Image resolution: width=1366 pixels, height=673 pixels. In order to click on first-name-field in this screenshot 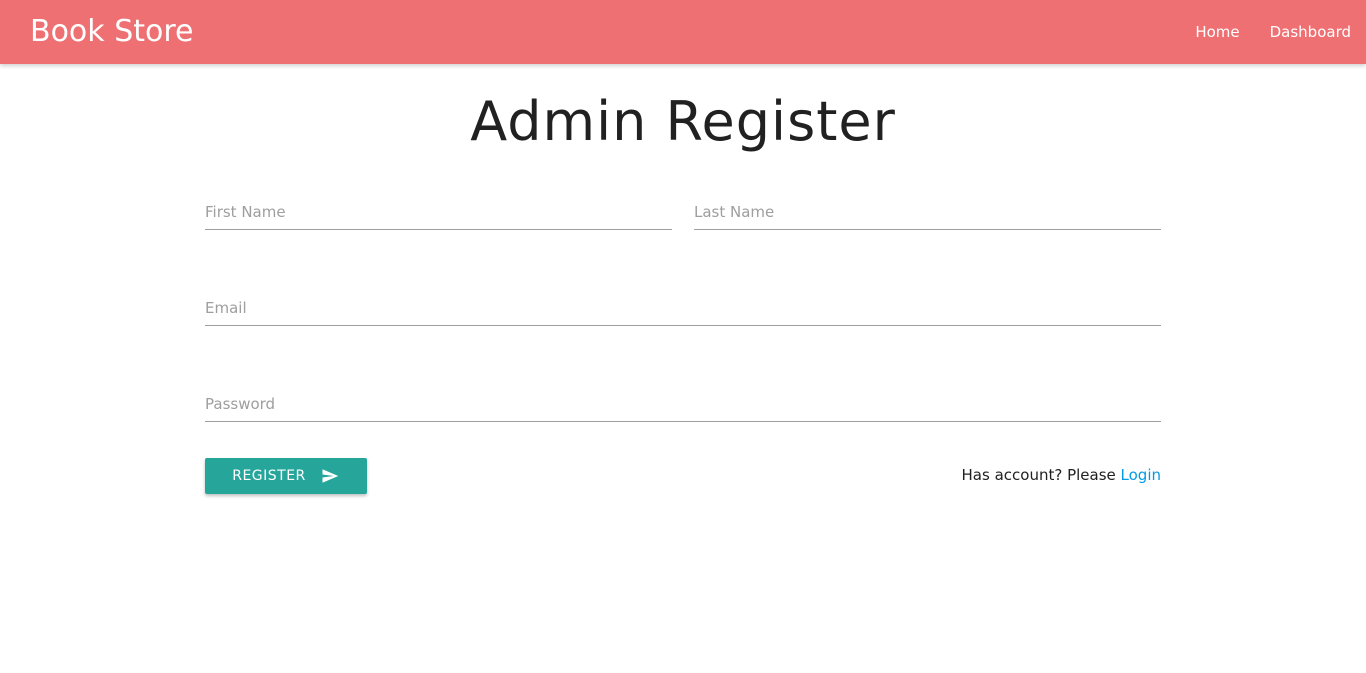, I will do `click(438, 213)`.